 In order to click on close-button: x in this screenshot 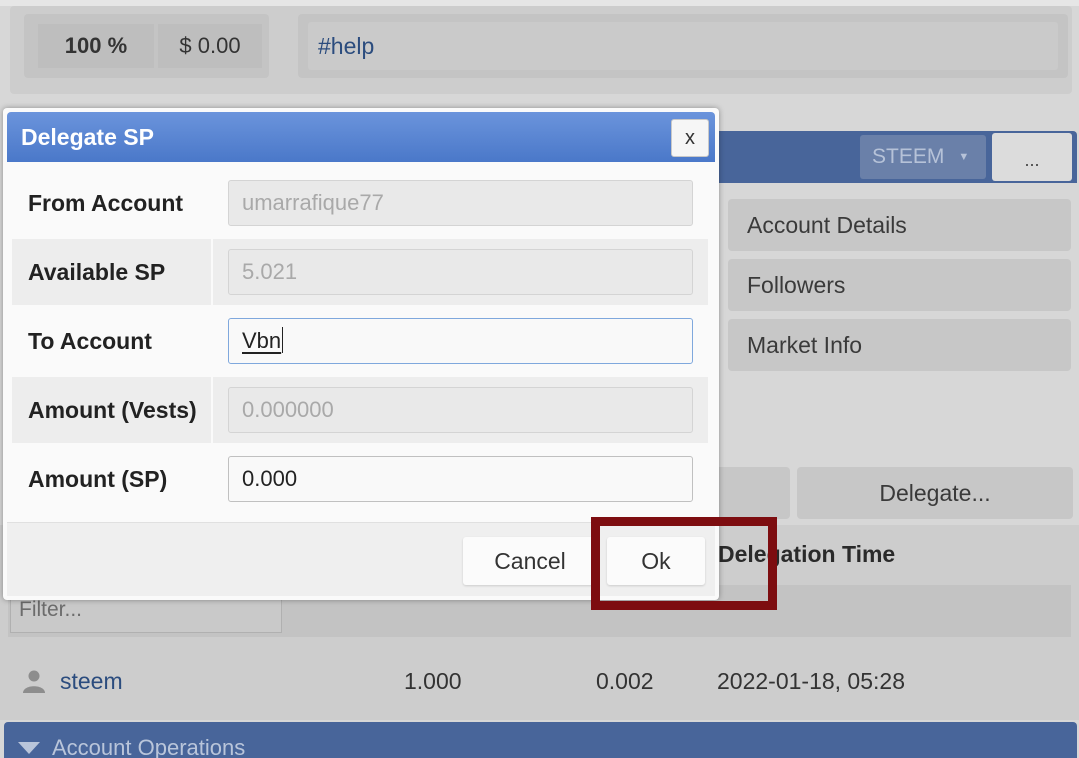, I will do `click(690, 138)`.